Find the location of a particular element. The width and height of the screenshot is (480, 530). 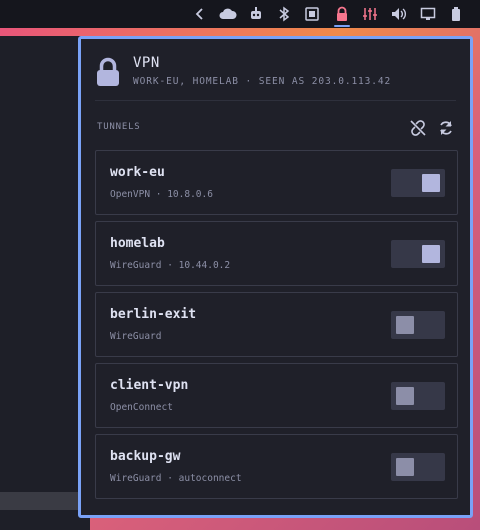

tunnel-details: WireGuard is located at coordinates (136, 336).